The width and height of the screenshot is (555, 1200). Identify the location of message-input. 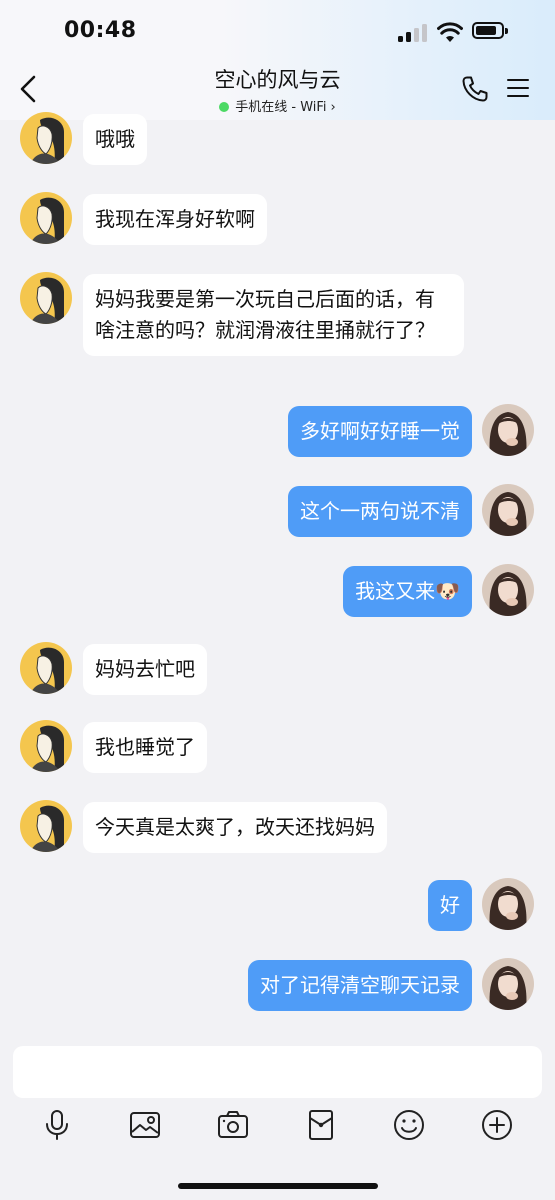
(277, 1072).